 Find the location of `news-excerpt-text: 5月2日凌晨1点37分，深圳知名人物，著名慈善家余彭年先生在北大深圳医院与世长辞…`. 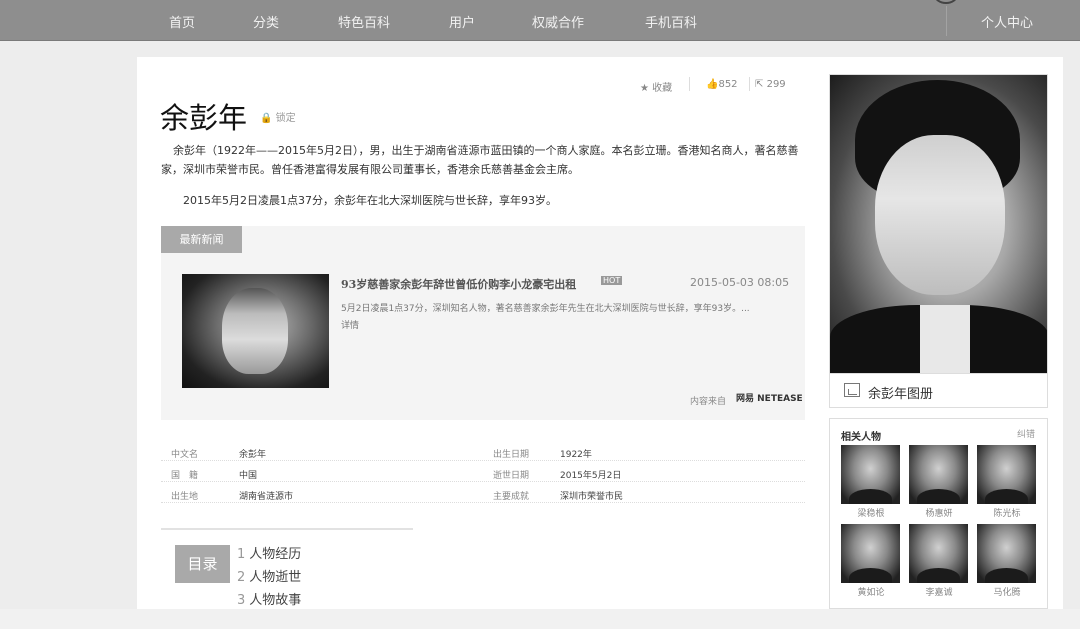

news-excerpt-text: 5月2日凌晨1点37分，深圳知名人物，著名慈善家余彭年先生在北大深圳医院与世长辞… is located at coordinates (545, 309).